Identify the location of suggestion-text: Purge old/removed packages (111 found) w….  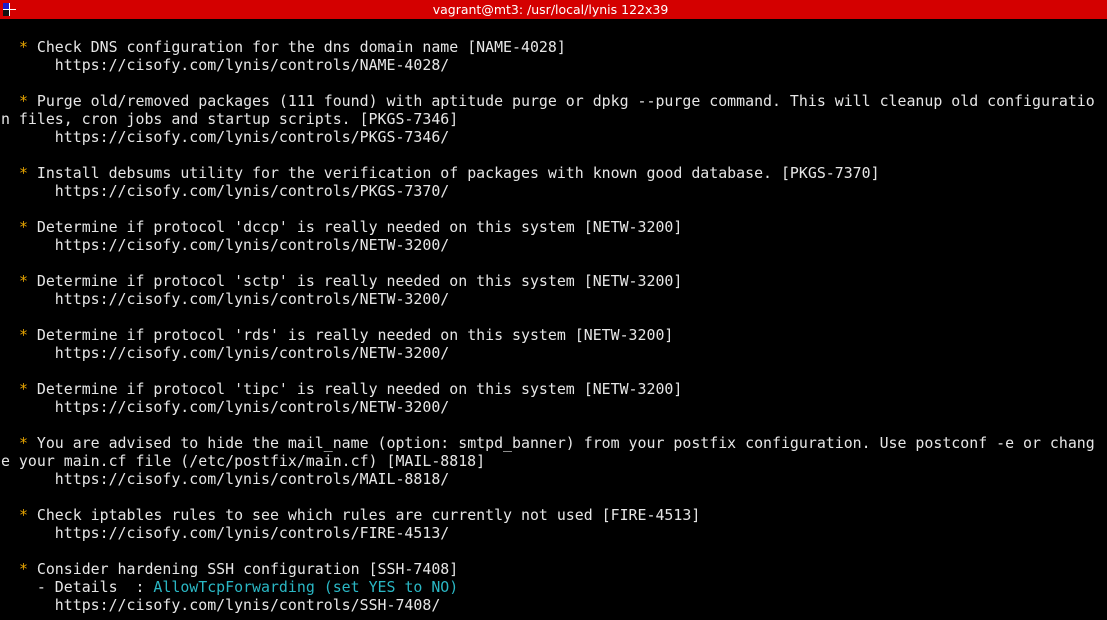
(565, 101).